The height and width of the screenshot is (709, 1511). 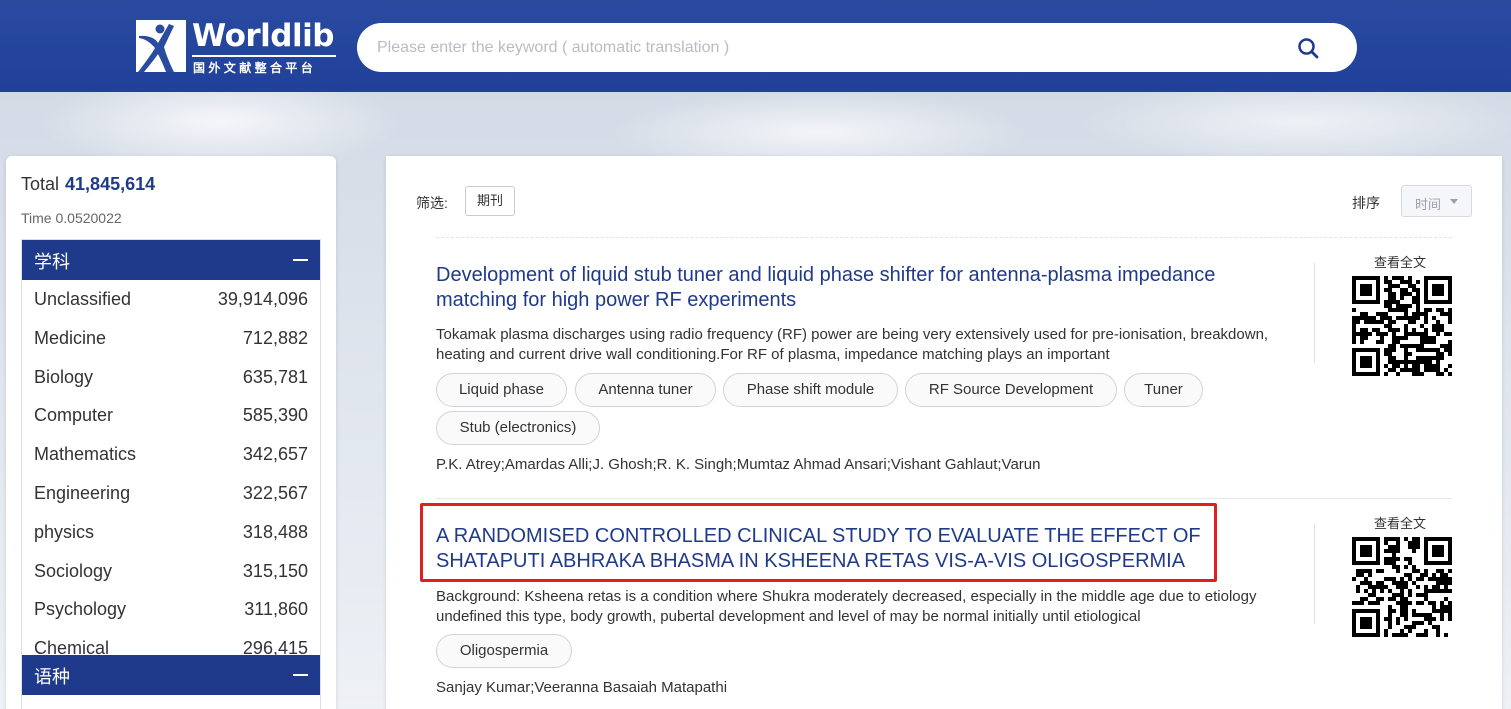 What do you see at coordinates (171, 571) in the screenshot?
I see `subject-item: Sociology 315,150` at bounding box center [171, 571].